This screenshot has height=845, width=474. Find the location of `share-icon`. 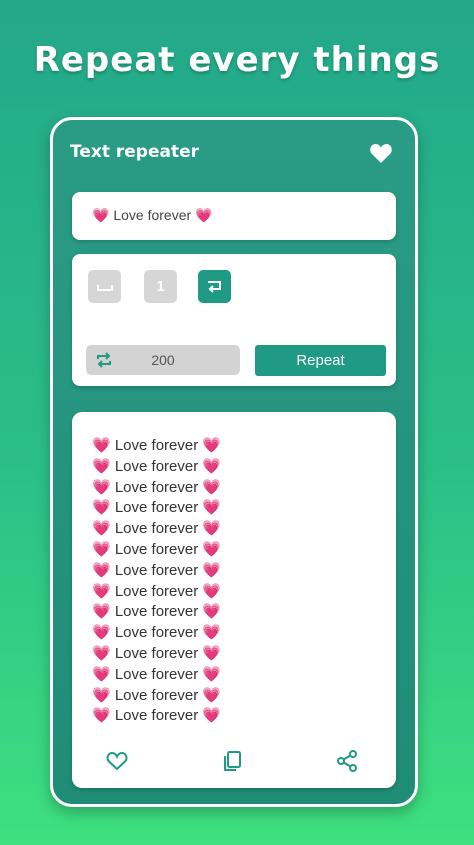

share-icon is located at coordinates (347, 761).